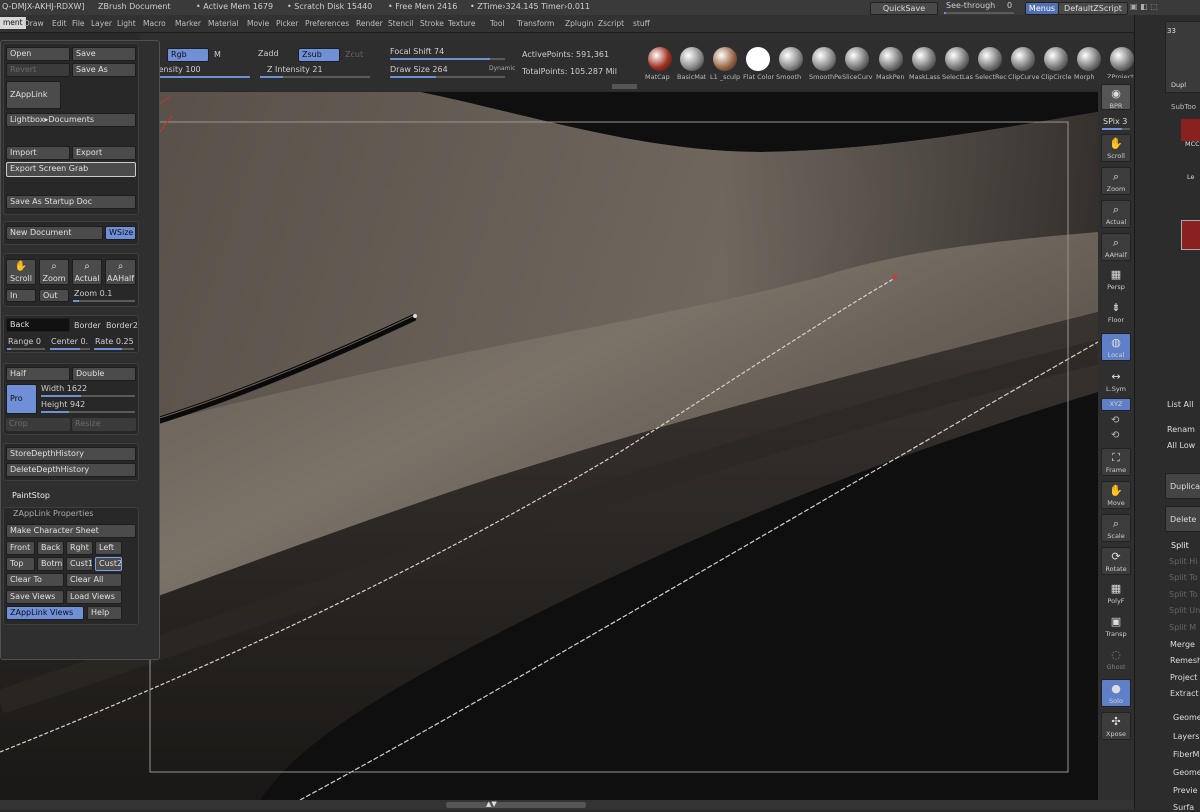  What do you see at coordinates (108, 564) in the screenshot?
I see `custom2-view-button: Cust2` at bounding box center [108, 564].